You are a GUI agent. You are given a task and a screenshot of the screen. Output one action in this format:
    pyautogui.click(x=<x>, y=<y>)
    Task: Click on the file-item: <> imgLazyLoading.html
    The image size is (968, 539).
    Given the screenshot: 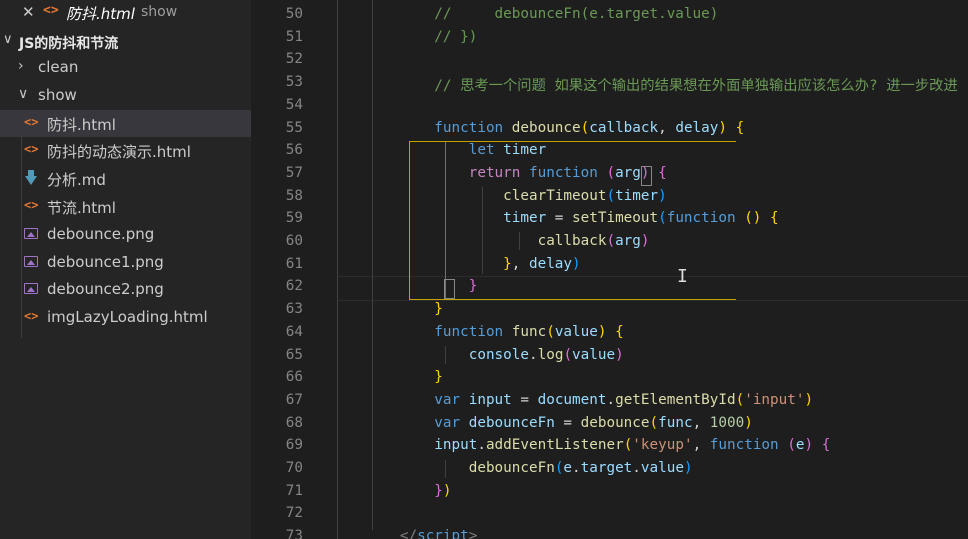 What is the action you would take?
    pyautogui.click(x=125, y=317)
    